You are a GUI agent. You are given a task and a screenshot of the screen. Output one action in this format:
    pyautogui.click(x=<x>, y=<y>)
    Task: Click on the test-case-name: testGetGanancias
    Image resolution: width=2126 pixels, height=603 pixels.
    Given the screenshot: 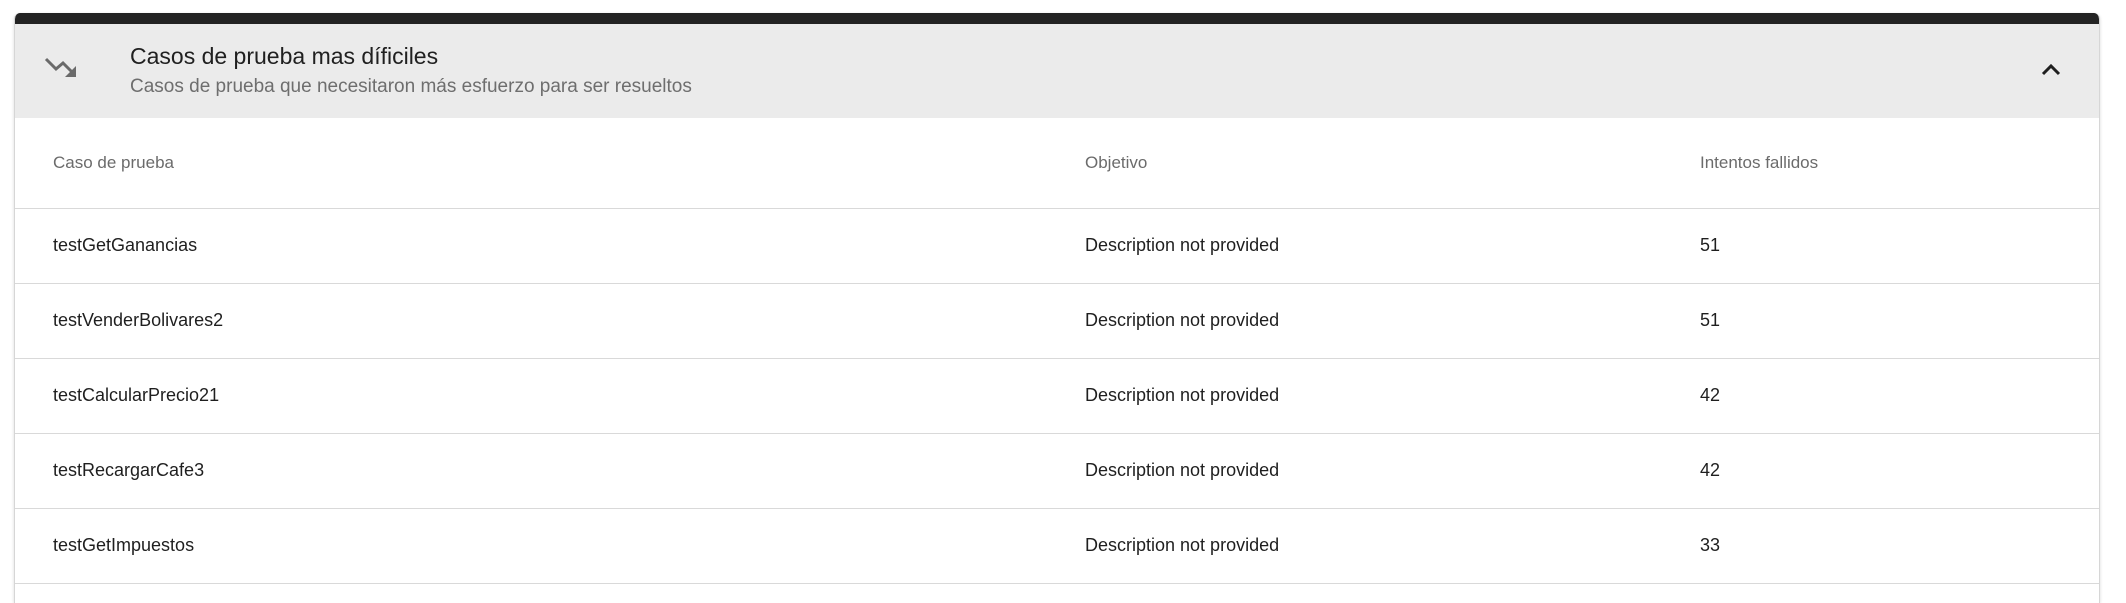 What is the action you would take?
    pyautogui.click(x=125, y=245)
    